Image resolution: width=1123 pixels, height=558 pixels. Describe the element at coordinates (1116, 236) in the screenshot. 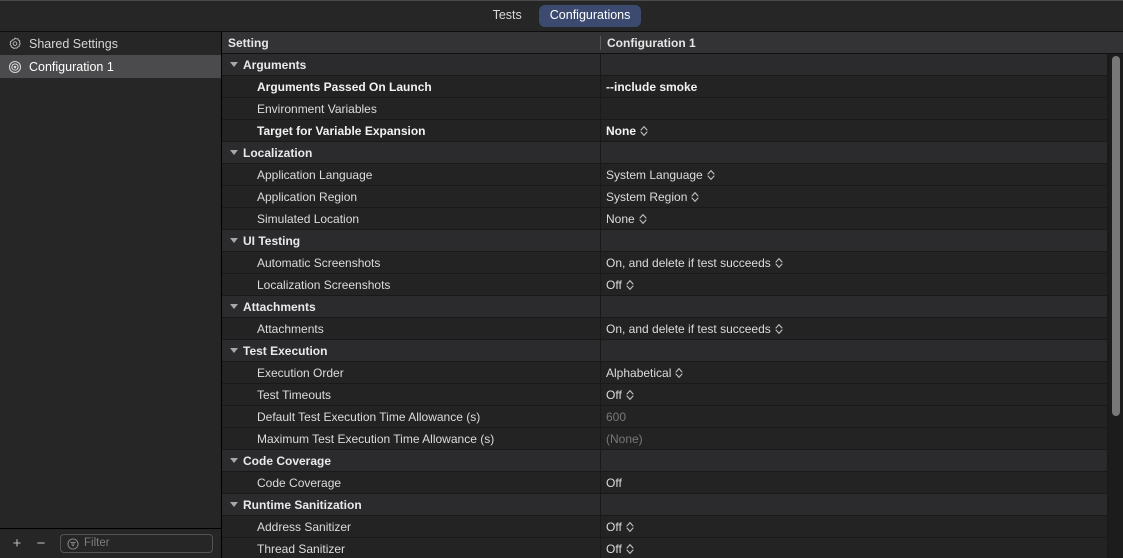

I see `vertical-scrollbar-thumb` at that location.